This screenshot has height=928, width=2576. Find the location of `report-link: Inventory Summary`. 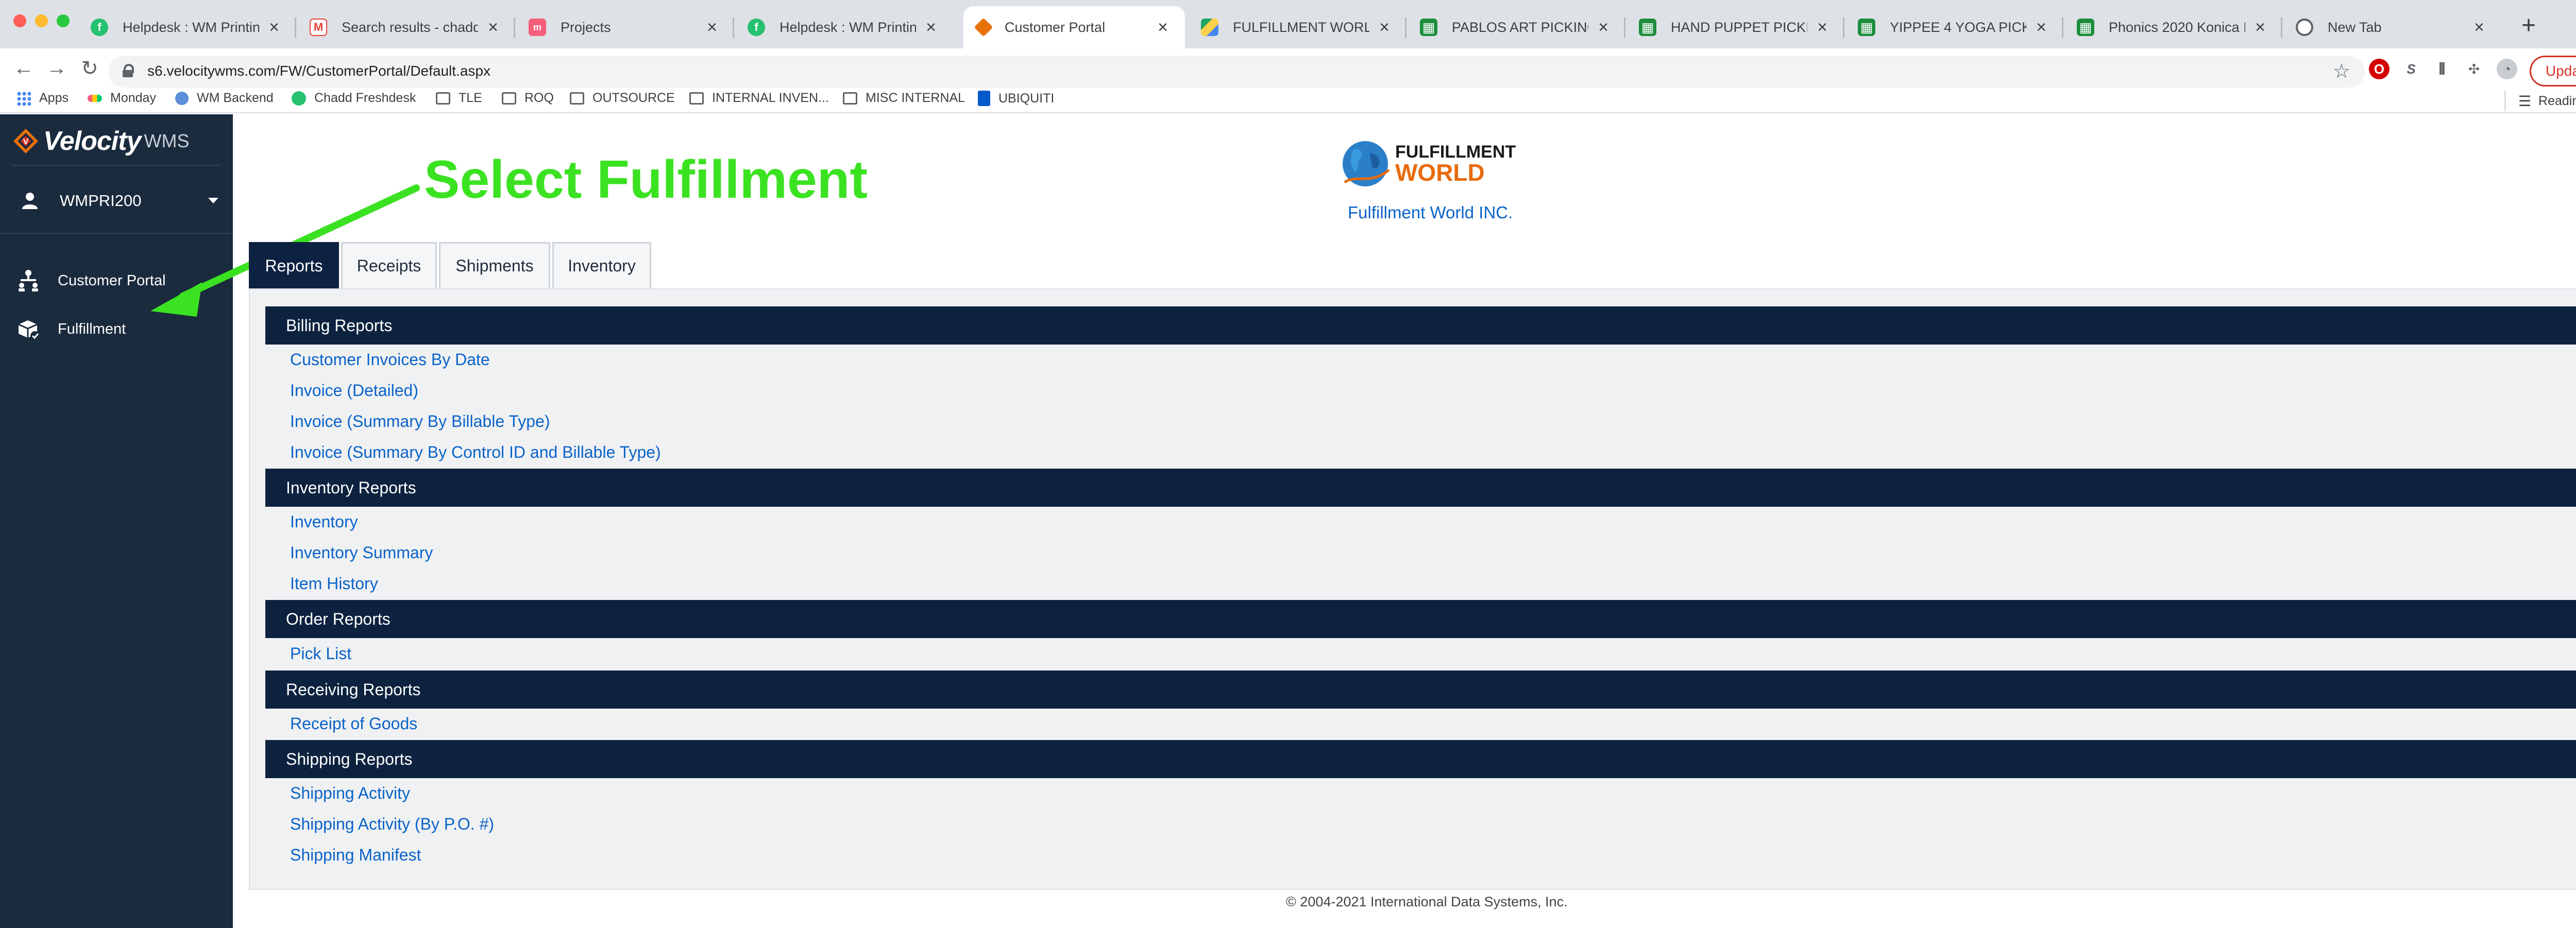

report-link: Inventory Summary is located at coordinates (361, 552).